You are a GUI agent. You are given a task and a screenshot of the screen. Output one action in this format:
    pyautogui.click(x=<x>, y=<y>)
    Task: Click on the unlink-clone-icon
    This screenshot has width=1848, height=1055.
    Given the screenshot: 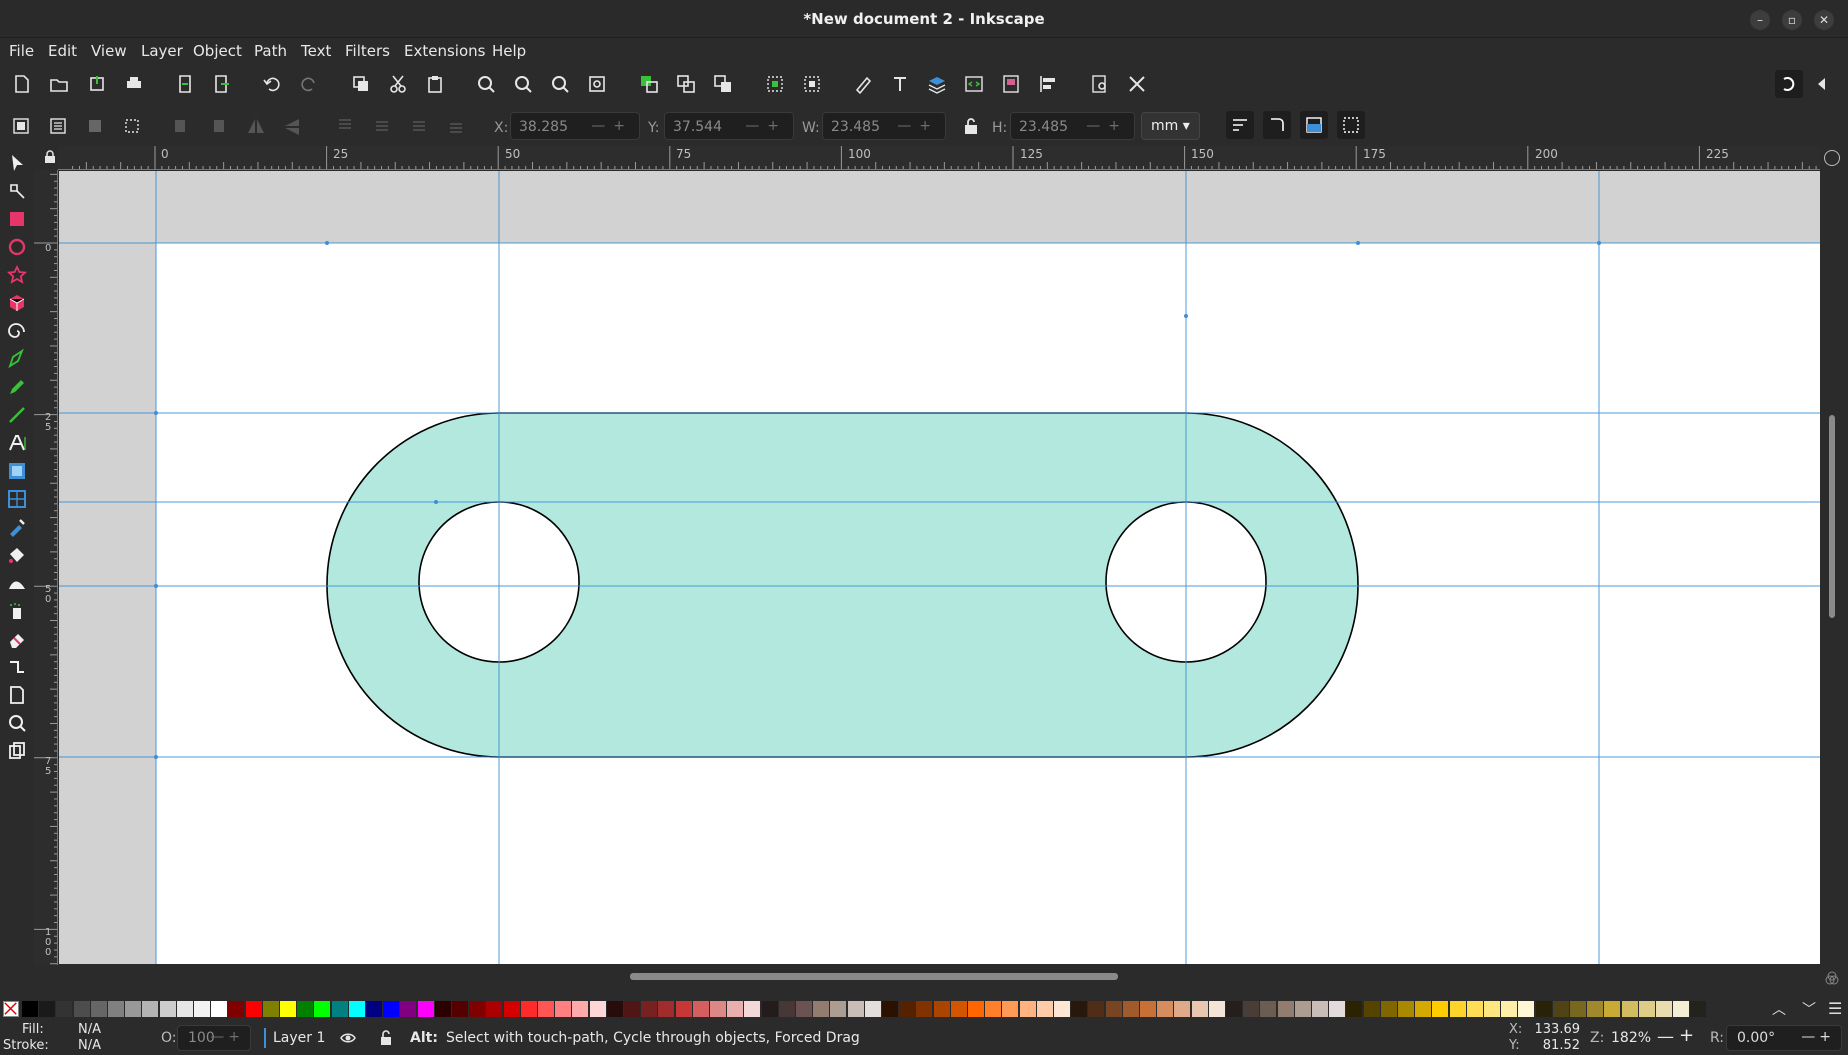 What is the action you would take?
    pyautogui.click(x=723, y=84)
    